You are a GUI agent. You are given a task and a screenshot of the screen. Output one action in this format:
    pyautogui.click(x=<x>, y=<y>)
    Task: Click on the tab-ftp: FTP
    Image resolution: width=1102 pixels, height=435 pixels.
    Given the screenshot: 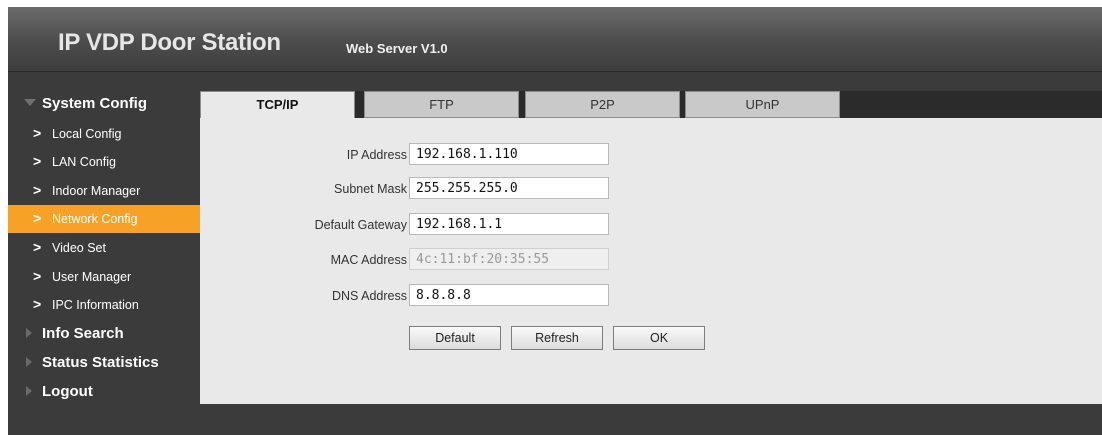 What is the action you would take?
    pyautogui.click(x=441, y=104)
    